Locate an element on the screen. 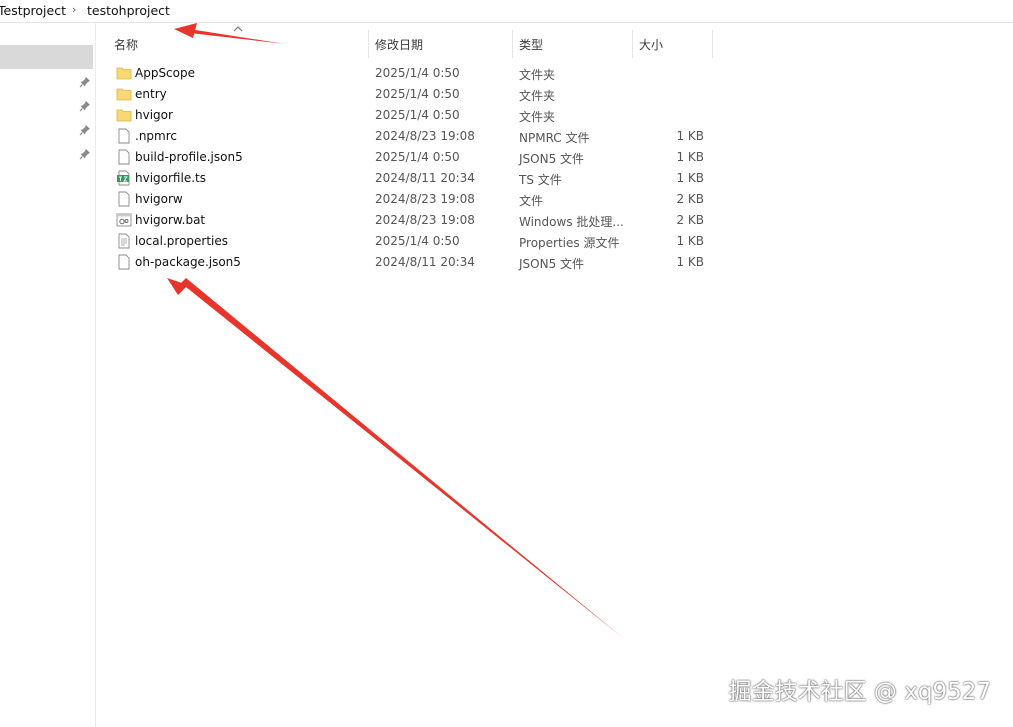 The image size is (1013, 727). file-name: oh-package.json5 is located at coordinates (188, 262).